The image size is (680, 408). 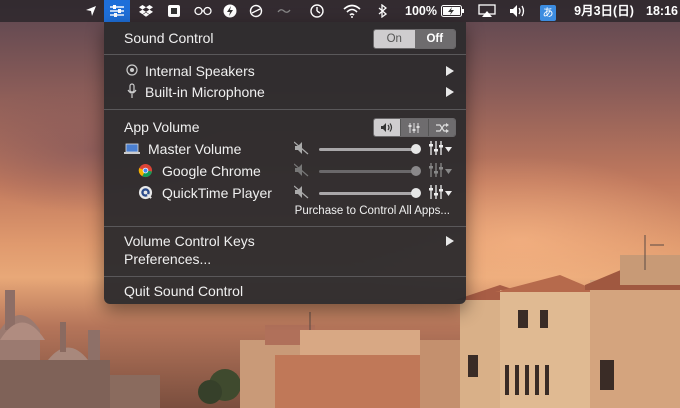 I want to click on app-volume-view-switch, so click(x=414, y=127).